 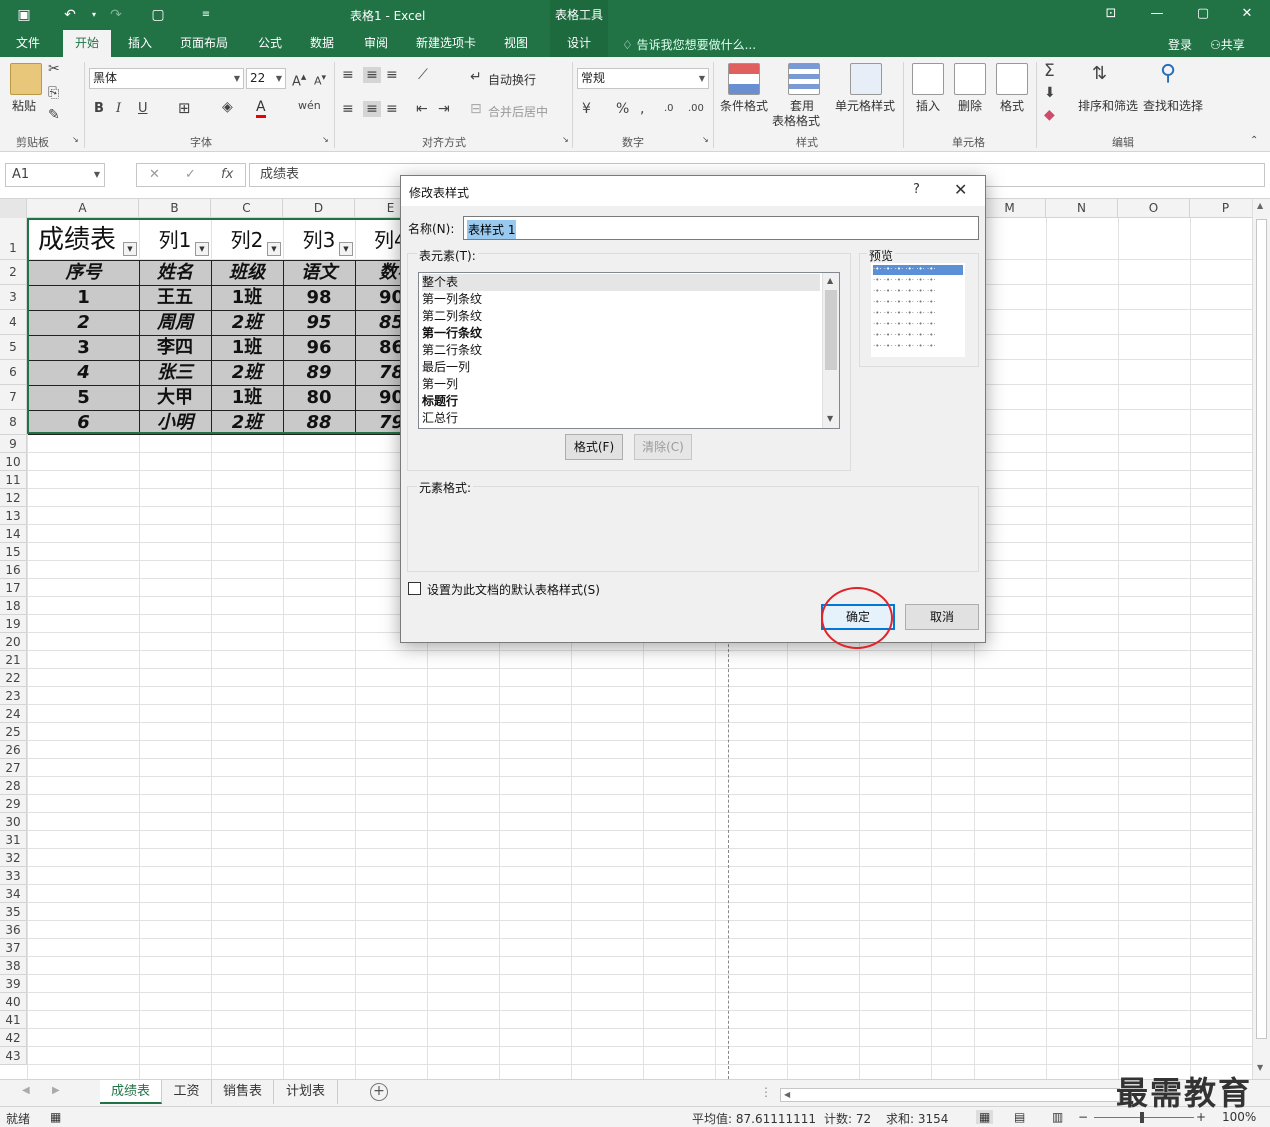 I want to click on insert-cells-button: 插入, so click(x=928, y=105).